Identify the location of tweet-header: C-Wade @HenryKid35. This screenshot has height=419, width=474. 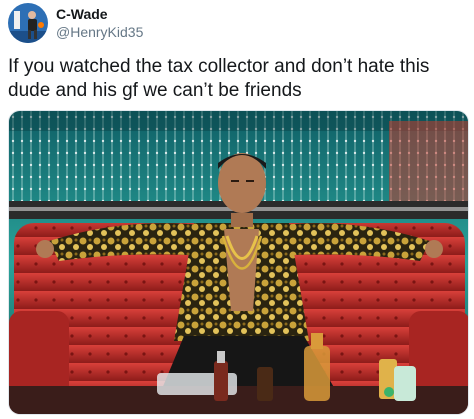
(75, 23).